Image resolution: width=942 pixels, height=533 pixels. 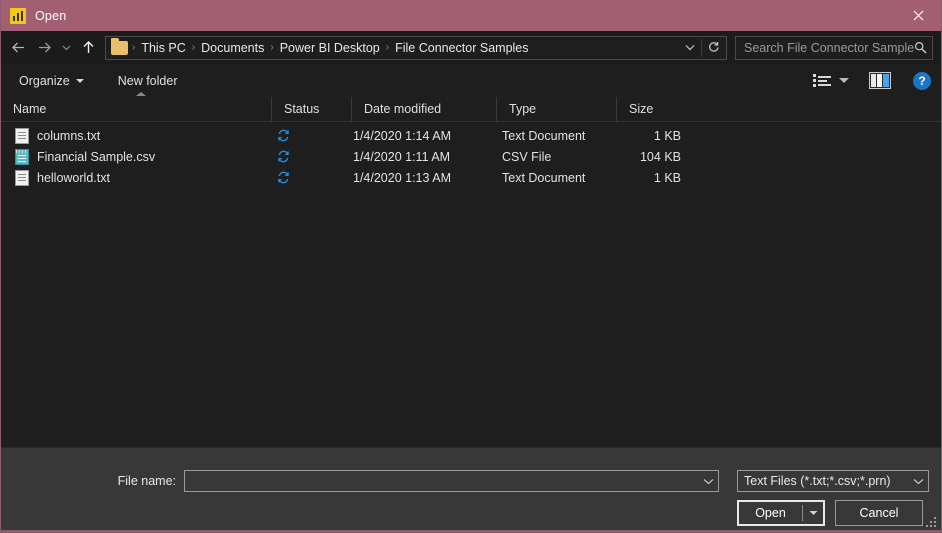 What do you see at coordinates (527, 156) in the screenshot?
I see `file-type-cell: CSV File` at bounding box center [527, 156].